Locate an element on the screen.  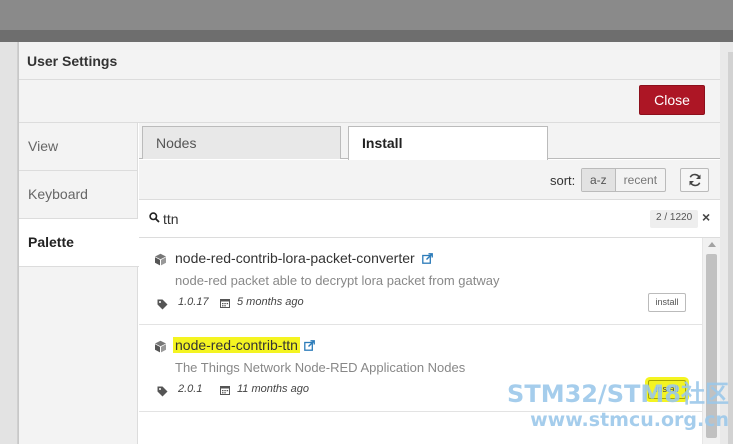
refresh-button is located at coordinates (694, 180).